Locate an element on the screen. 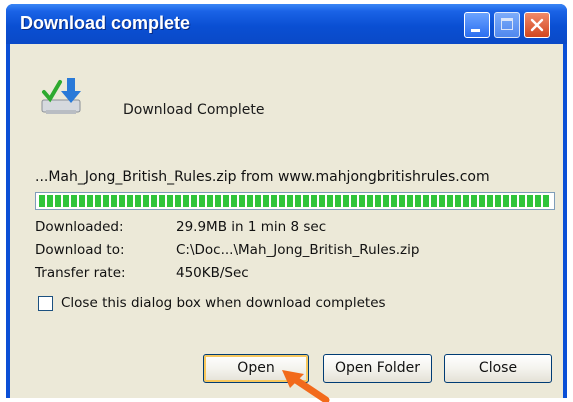 The image size is (573, 402). transfer-rate-value: 450KB/Sec is located at coordinates (212, 273).